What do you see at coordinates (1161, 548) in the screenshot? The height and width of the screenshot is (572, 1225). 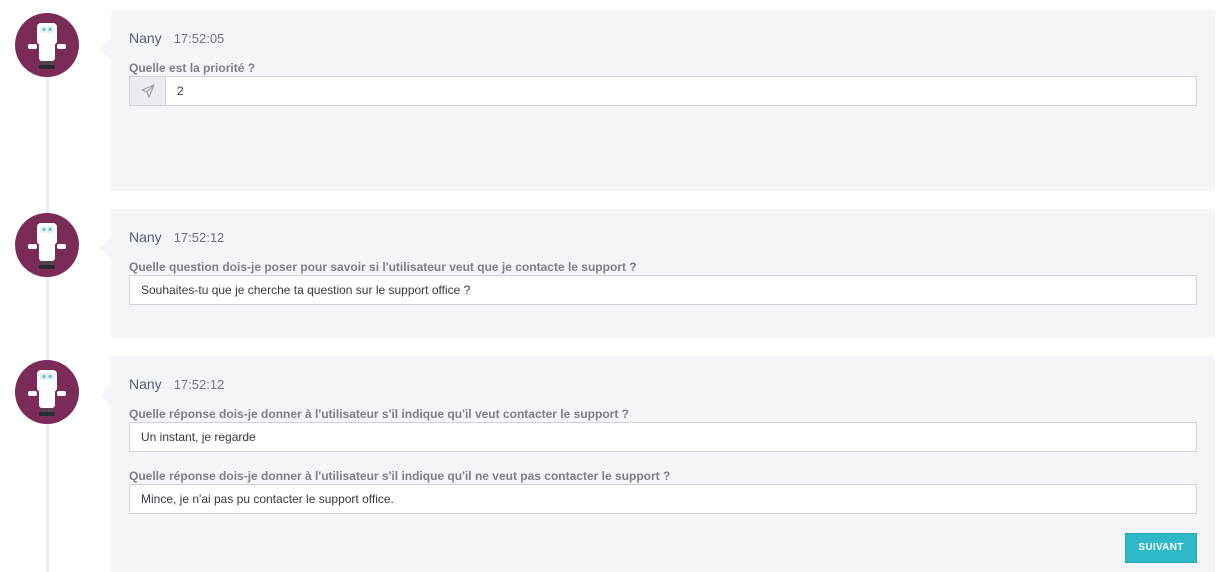 I see `next-button: SUIVANT` at bounding box center [1161, 548].